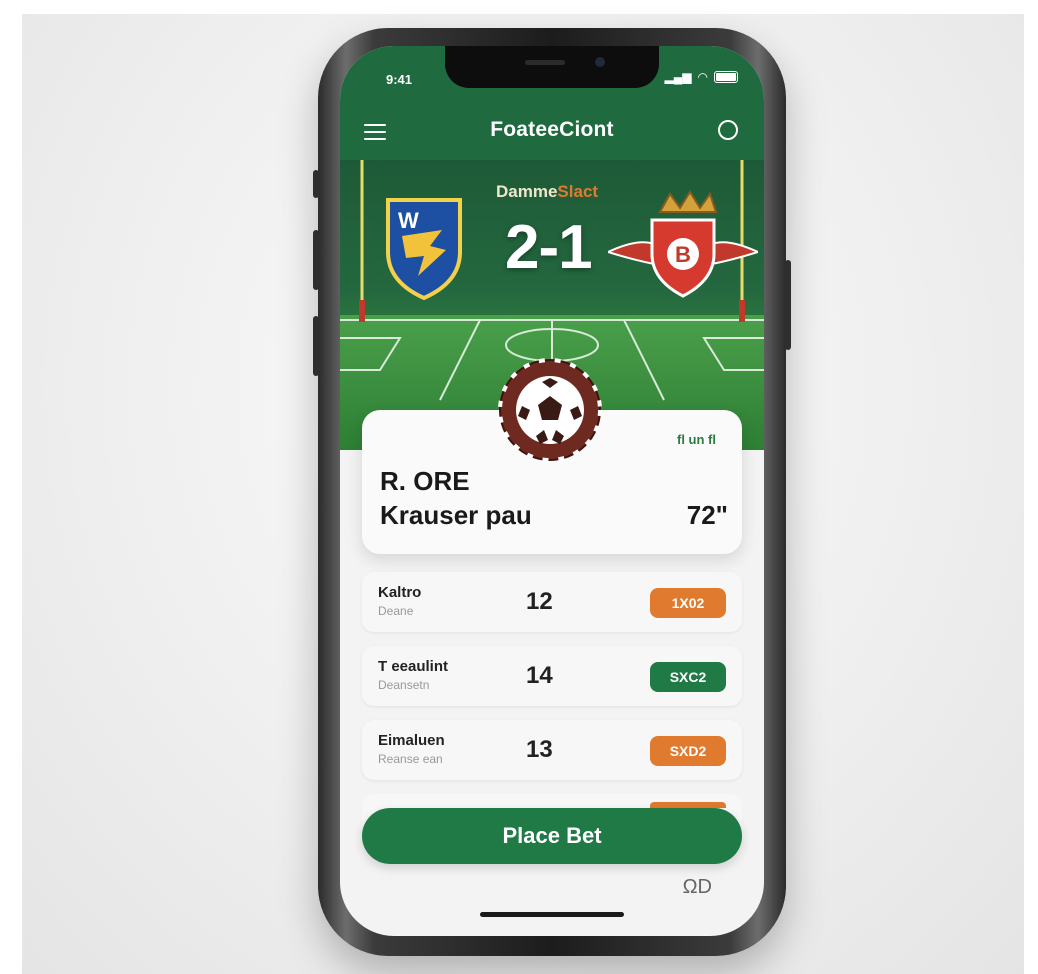 This screenshot has height=974, width=1038. What do you see at coordinates (688, 677) in the screenshot?
I see `odds-bet-button: SXC2` at bounding box center [688, 677].